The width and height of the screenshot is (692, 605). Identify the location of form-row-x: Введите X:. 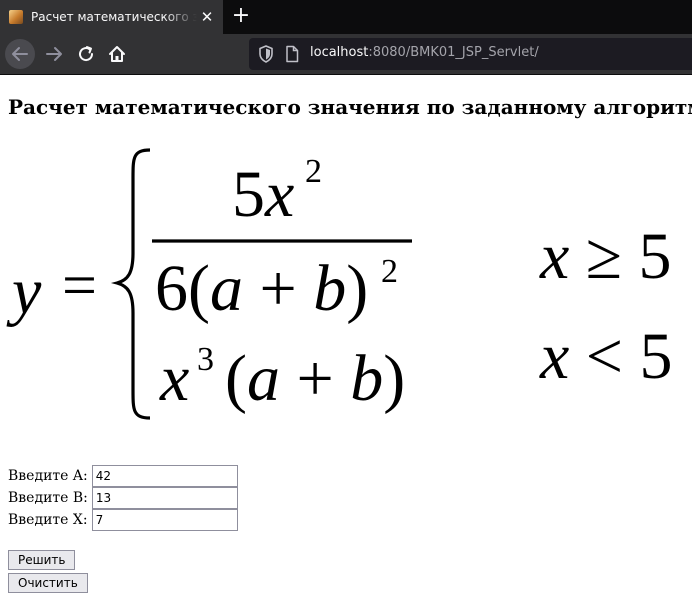
(123, 520).